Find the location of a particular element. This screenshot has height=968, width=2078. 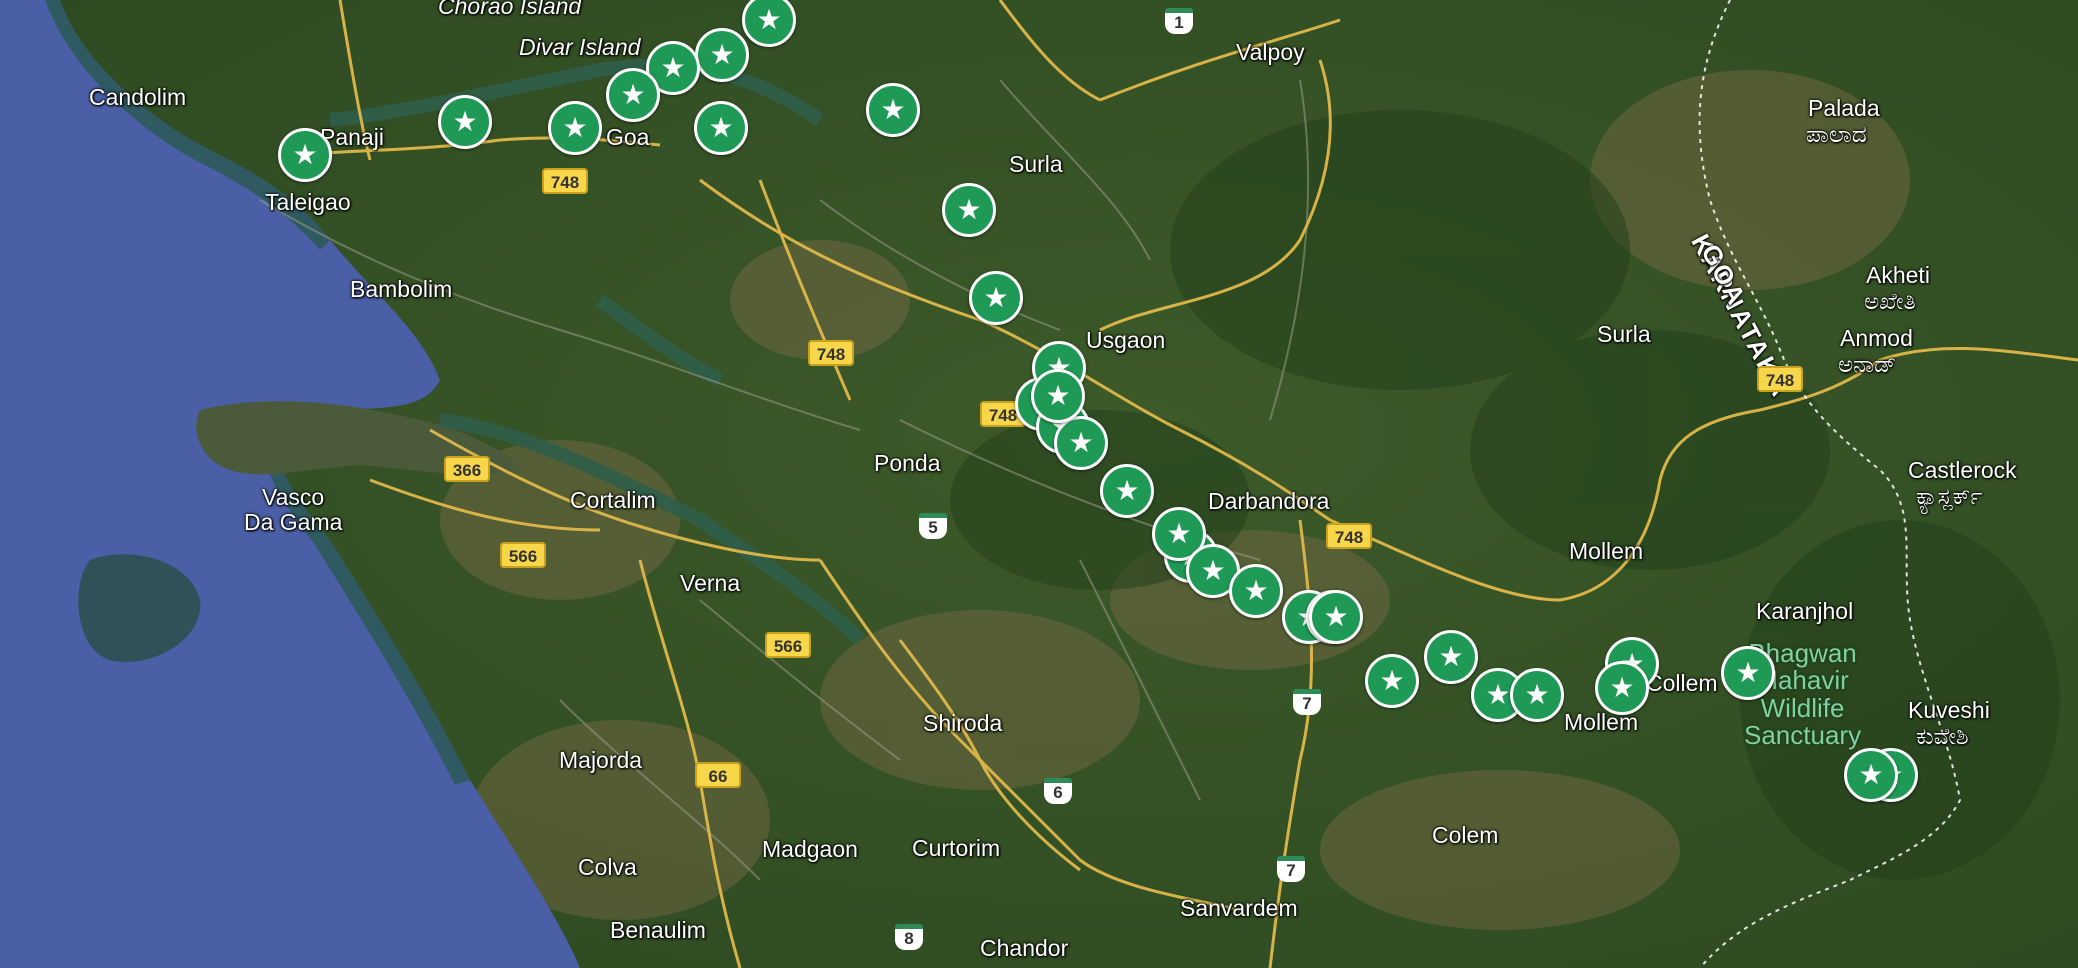

place-label: ಅಖೇತಿ is located at coordinates (1890, 301).